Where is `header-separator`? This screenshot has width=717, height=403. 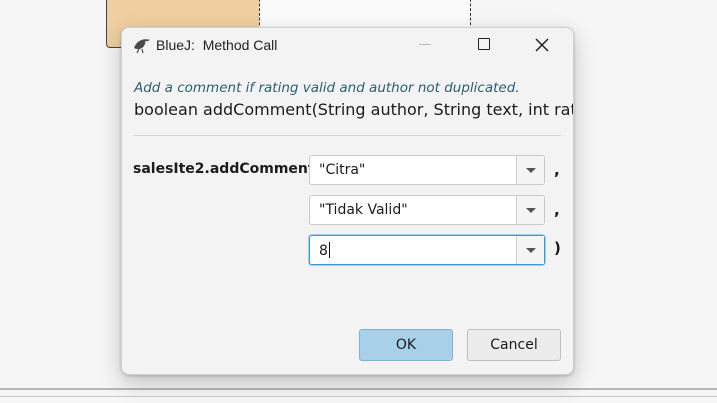
header-separator is located at coordinates (347, 135).